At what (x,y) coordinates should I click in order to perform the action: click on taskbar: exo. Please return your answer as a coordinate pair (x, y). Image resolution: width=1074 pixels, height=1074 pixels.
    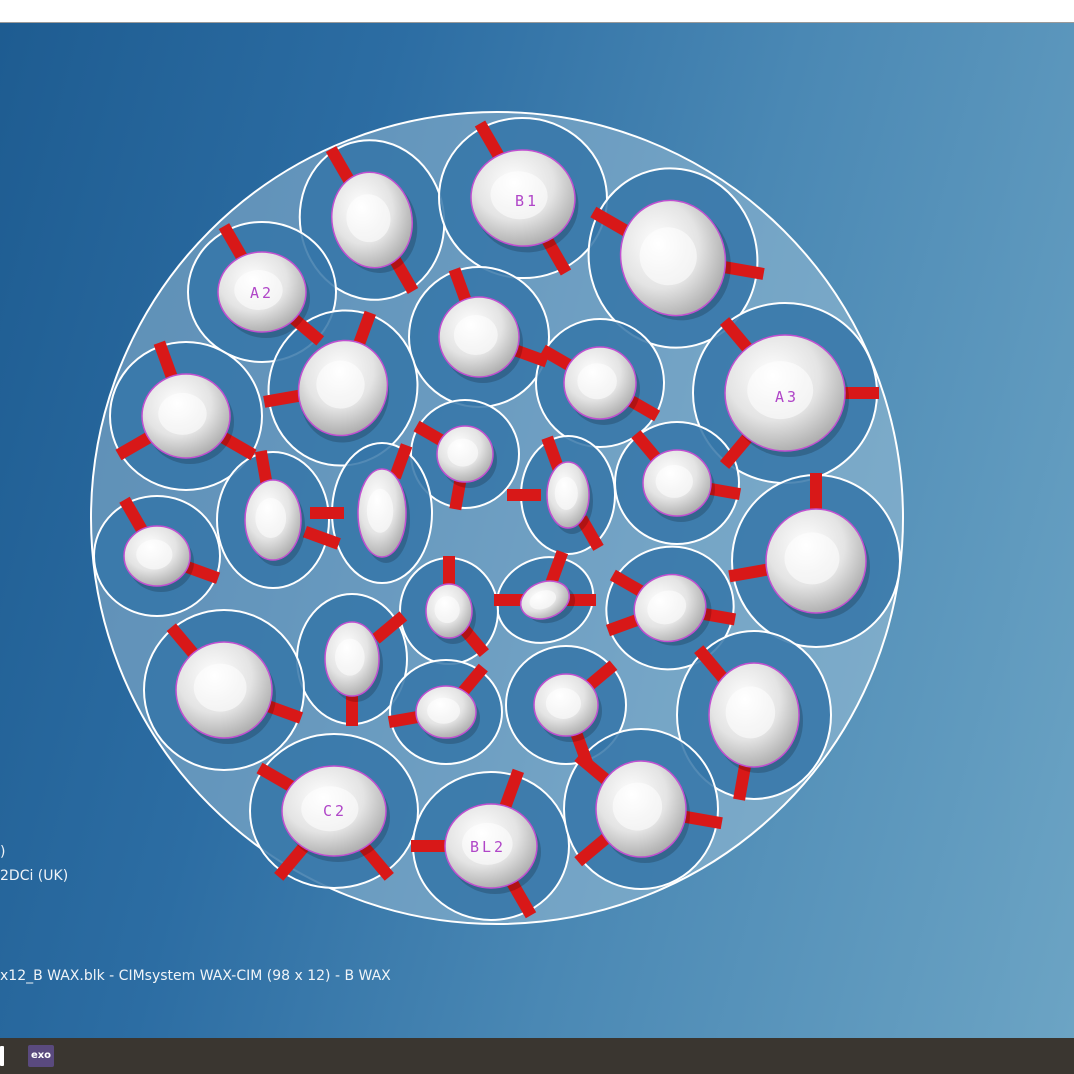
    Looking at the image, I should click on (537, 1056).